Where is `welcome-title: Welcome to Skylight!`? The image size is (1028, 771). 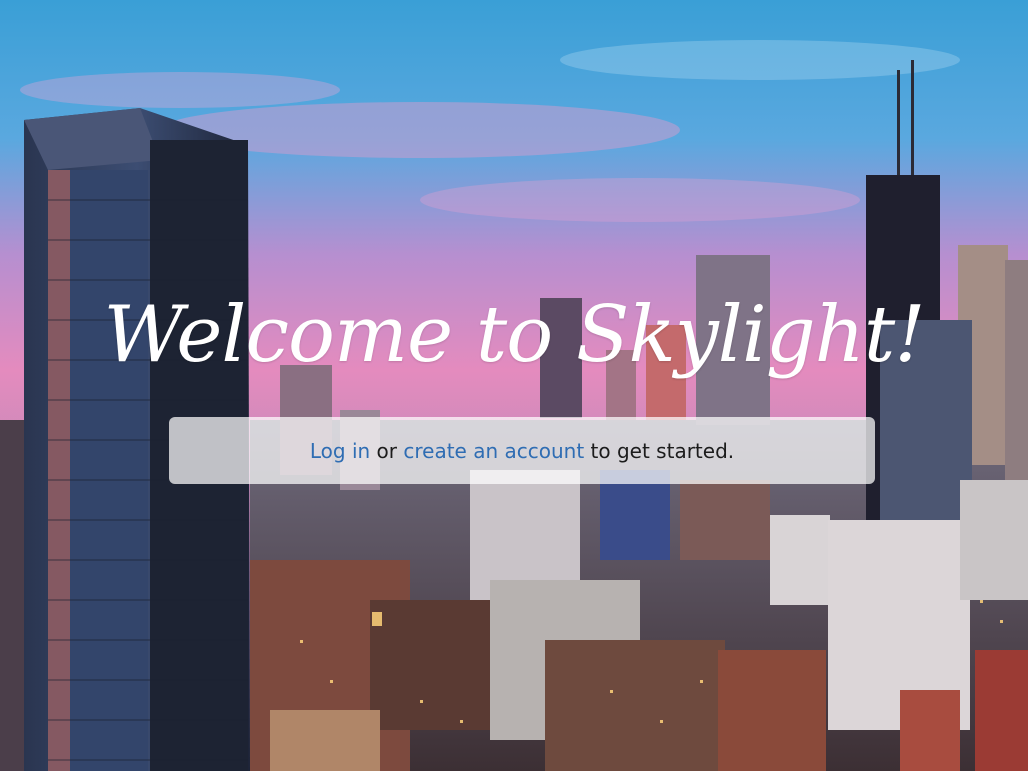 welcome-title: Welcome to Skylight! is located at coordinates (514, 335).